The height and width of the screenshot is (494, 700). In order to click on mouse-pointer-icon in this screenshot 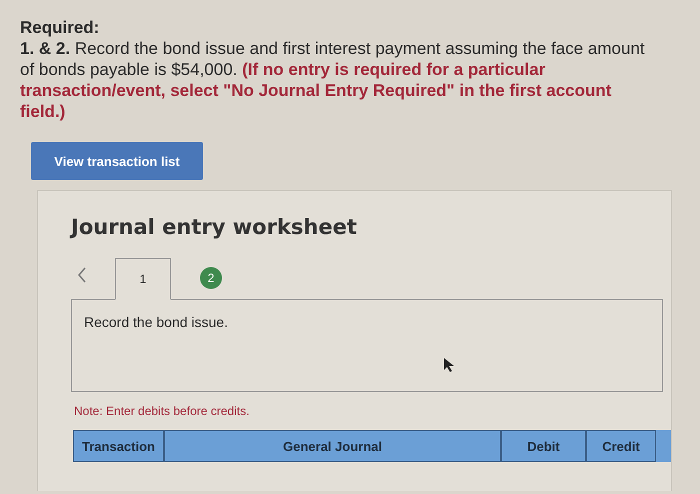, I will do `click(449, 365)`.